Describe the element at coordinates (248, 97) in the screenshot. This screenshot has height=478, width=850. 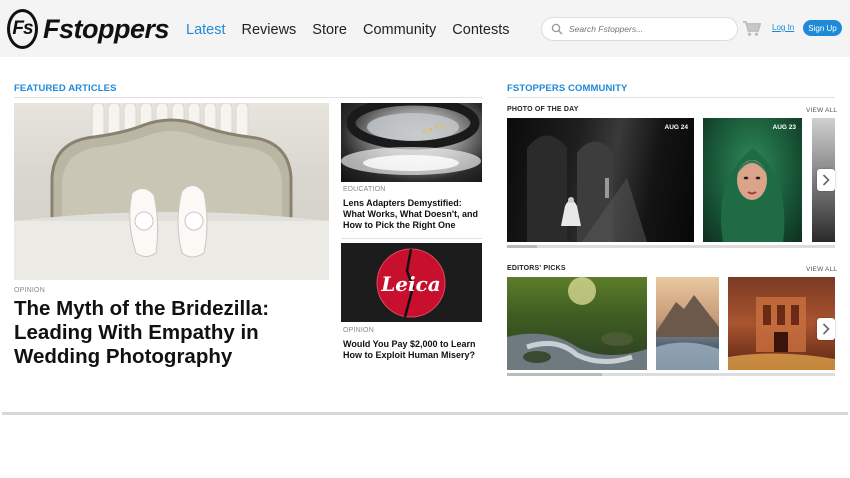
I see `featured-divider` at that location.